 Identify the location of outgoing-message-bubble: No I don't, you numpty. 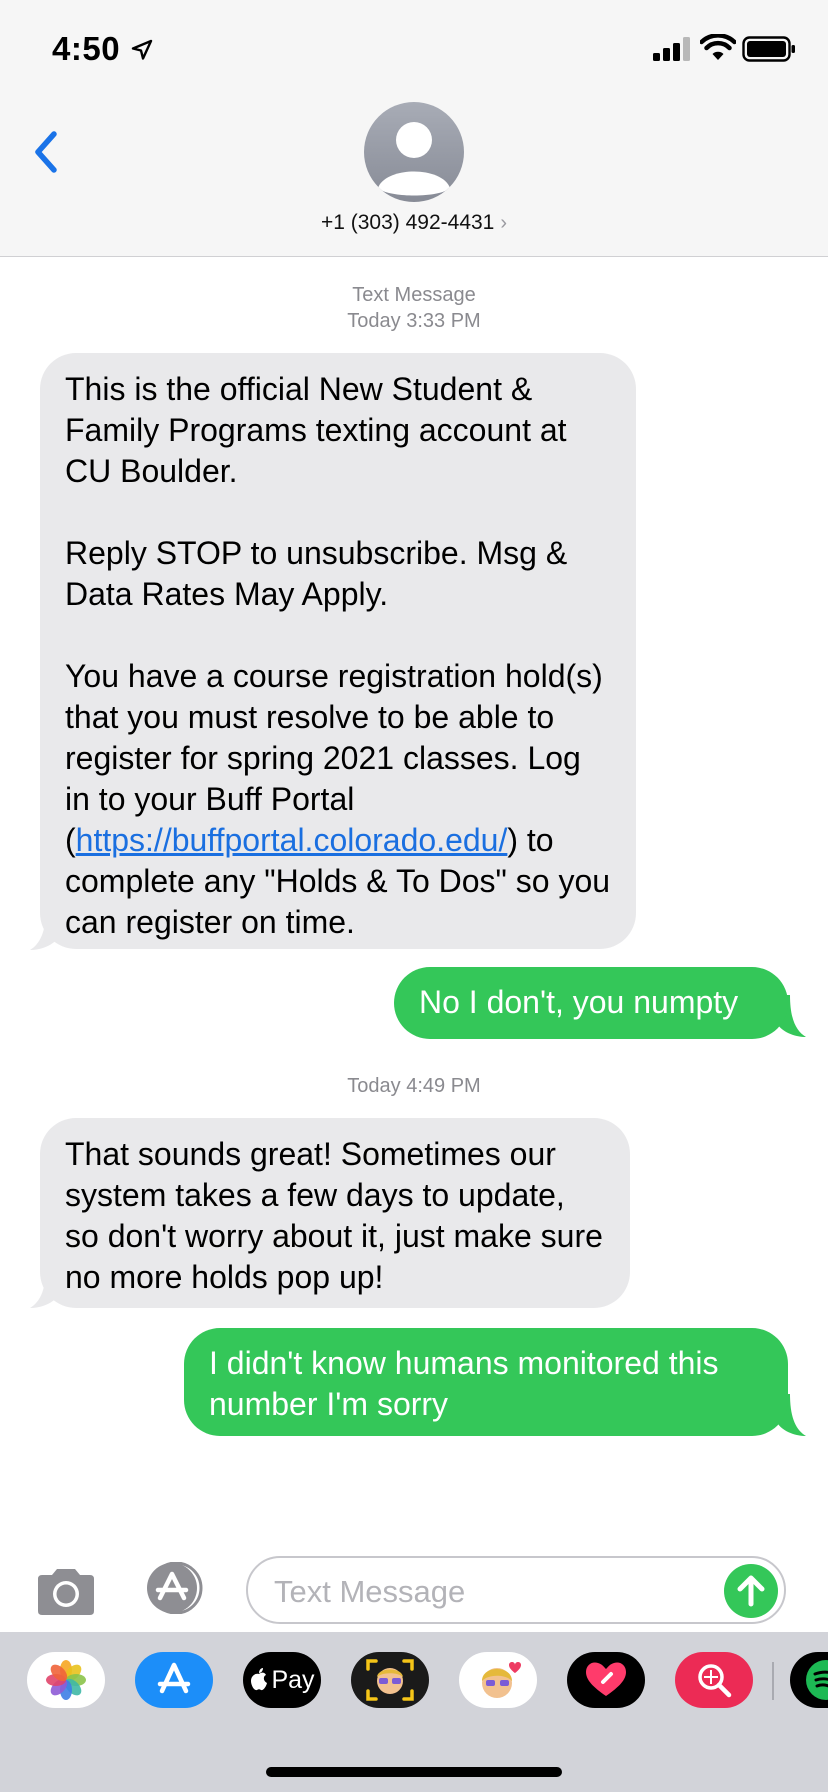
(591, 1003).